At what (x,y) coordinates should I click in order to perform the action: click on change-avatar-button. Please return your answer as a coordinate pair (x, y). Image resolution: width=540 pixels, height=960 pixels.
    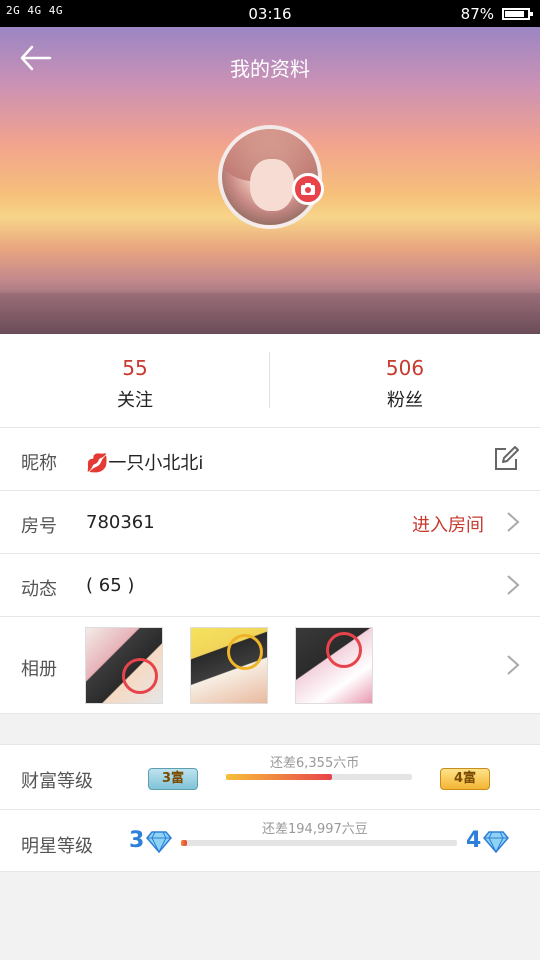
    Looking at the image, I should click on (308, 189).